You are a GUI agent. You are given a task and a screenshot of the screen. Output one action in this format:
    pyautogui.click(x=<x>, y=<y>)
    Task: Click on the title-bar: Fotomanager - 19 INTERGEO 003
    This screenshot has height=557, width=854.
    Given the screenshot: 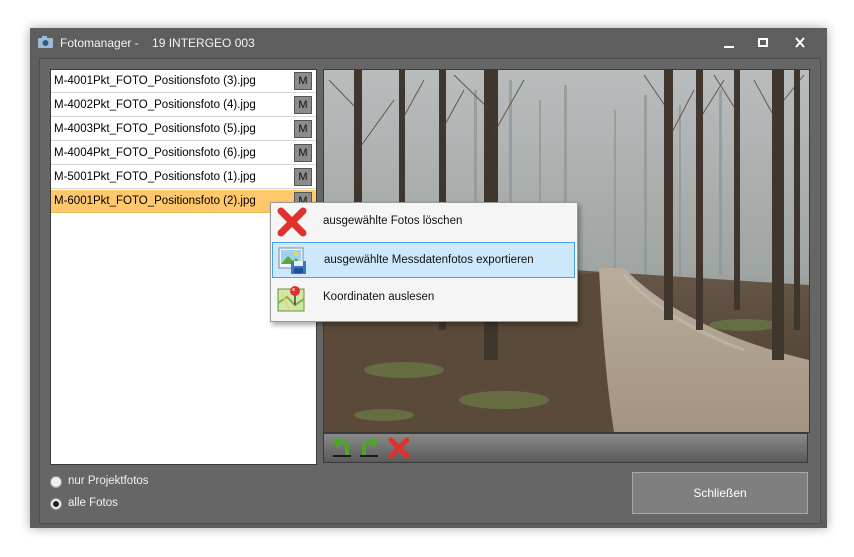 What is the action you would take?
    pyautogui.click(x=428, y=43)
    